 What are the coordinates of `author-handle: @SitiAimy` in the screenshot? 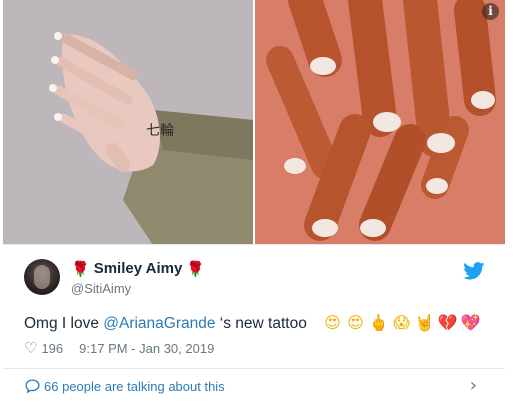 It's located at (101, 288).